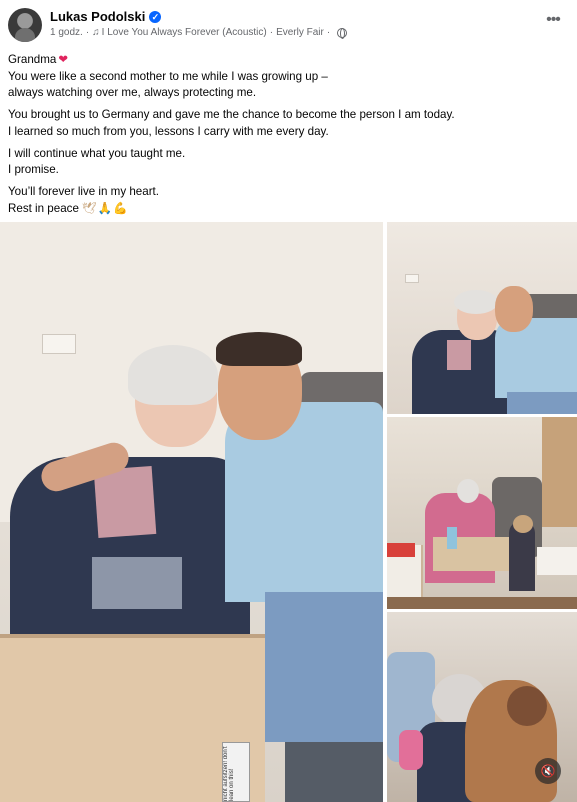  I want to click on grandma-head, so click(468, 491).